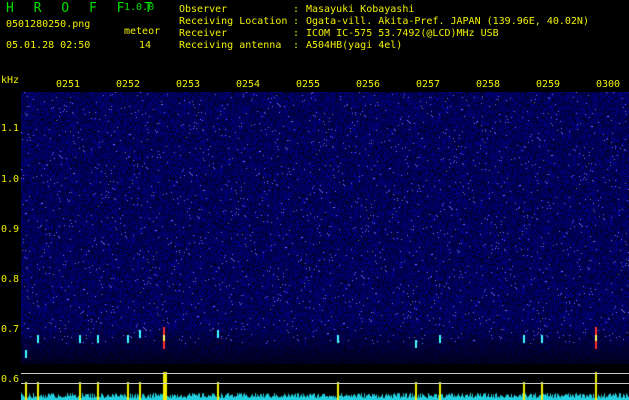 The width and height of the screenshot is (629, 400). What do you see at coordinates (314, 367) in the screenshot?
I see `panel-divider` at bounding box center [314, 367].